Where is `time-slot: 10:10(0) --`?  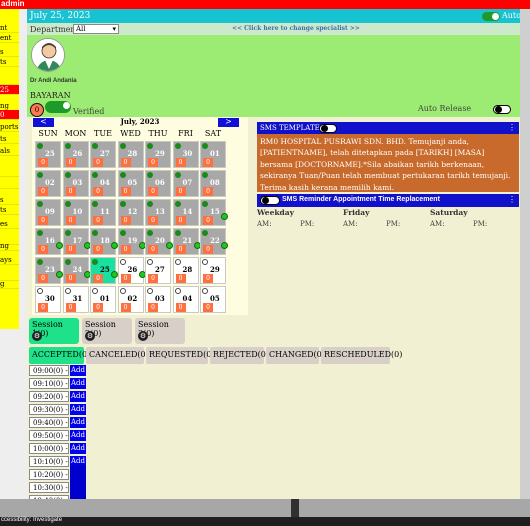 time-slot: 10:10(0) -- is located at coordinates (49, 466).